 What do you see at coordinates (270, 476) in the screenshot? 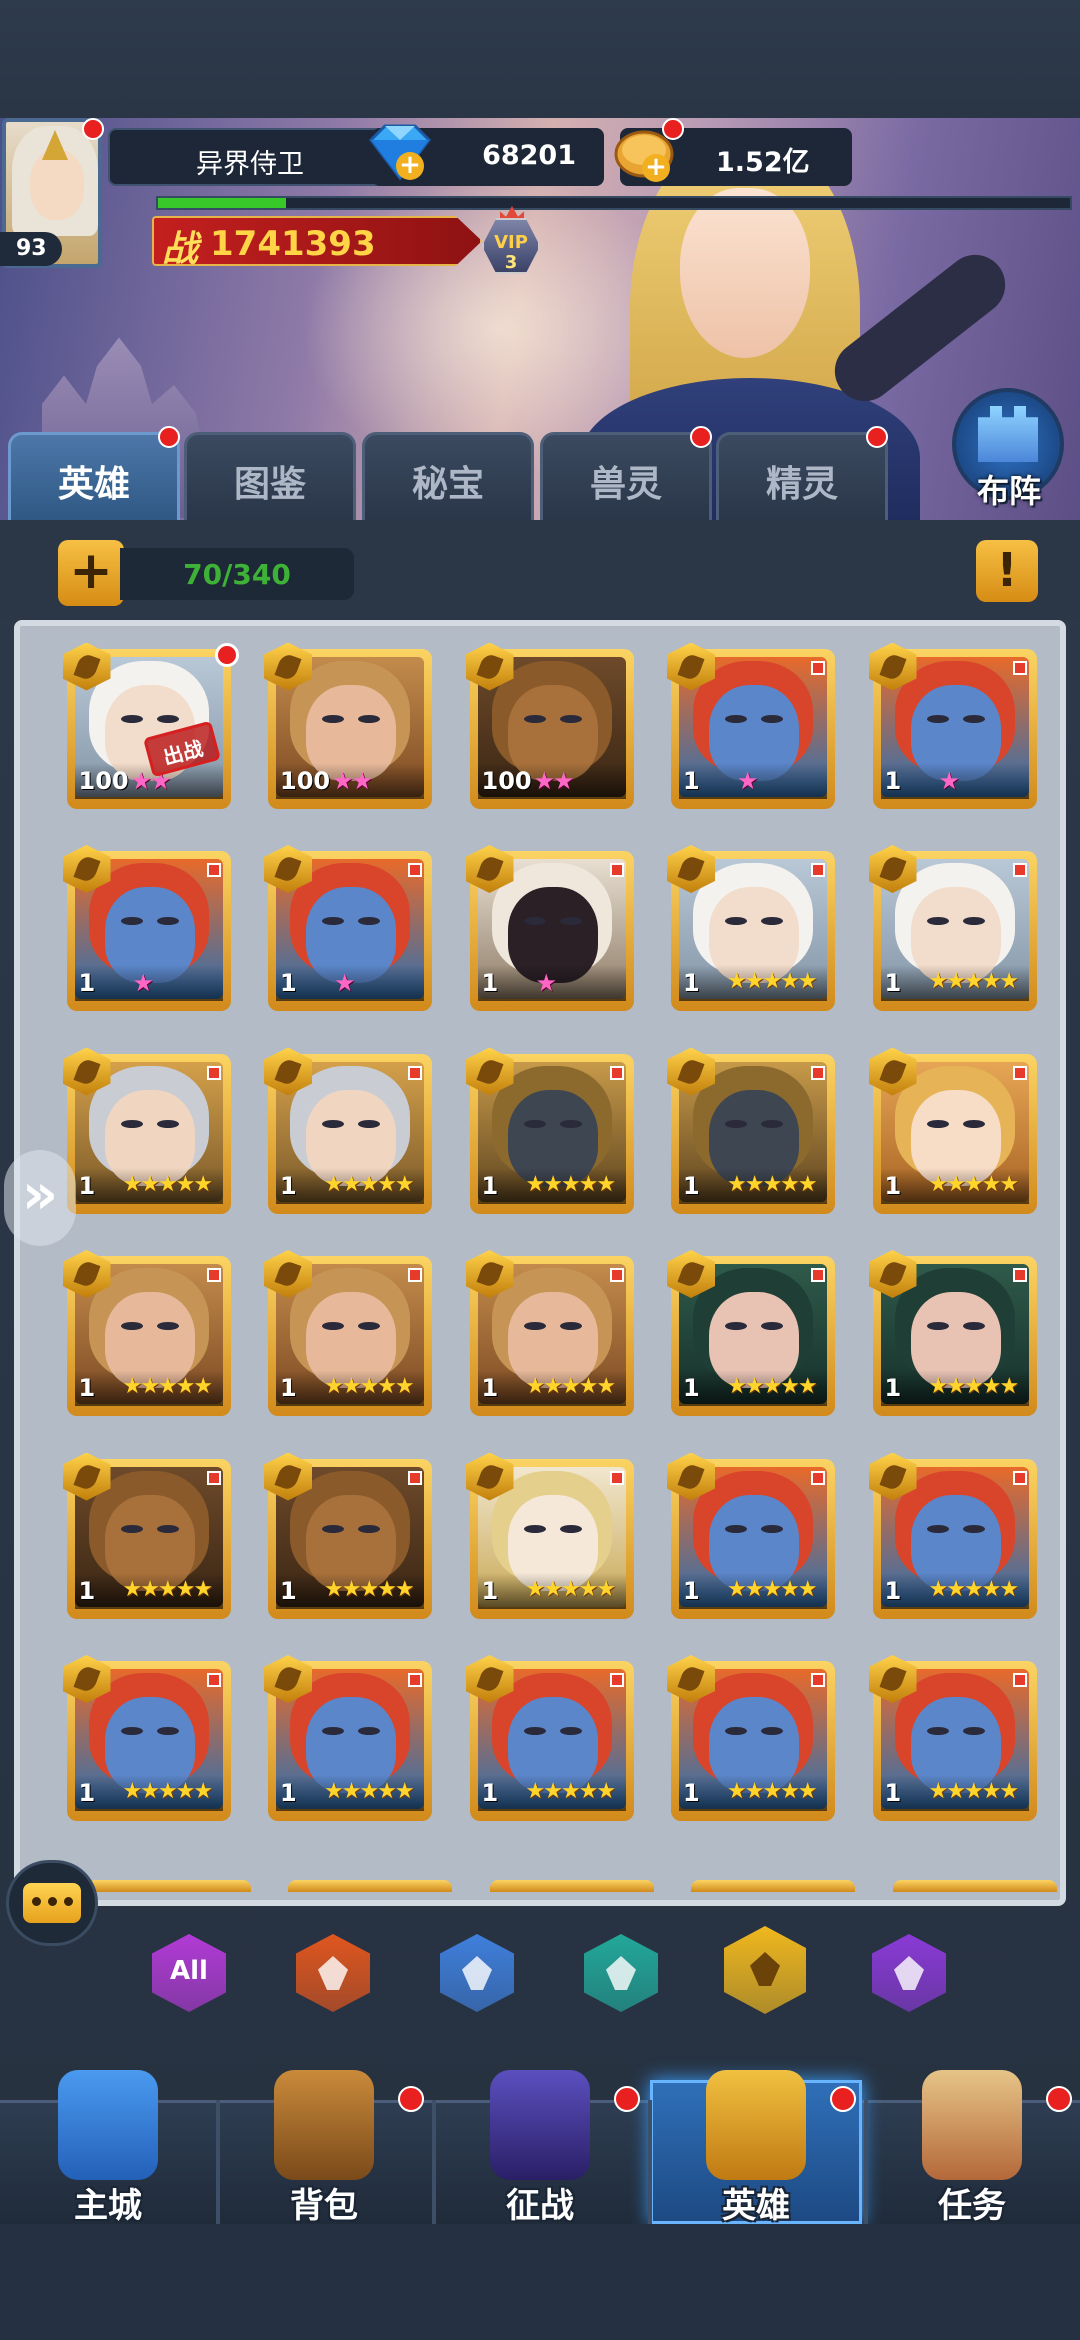
I see `tab-1: 图鉴` at bounding box center [270, 476].